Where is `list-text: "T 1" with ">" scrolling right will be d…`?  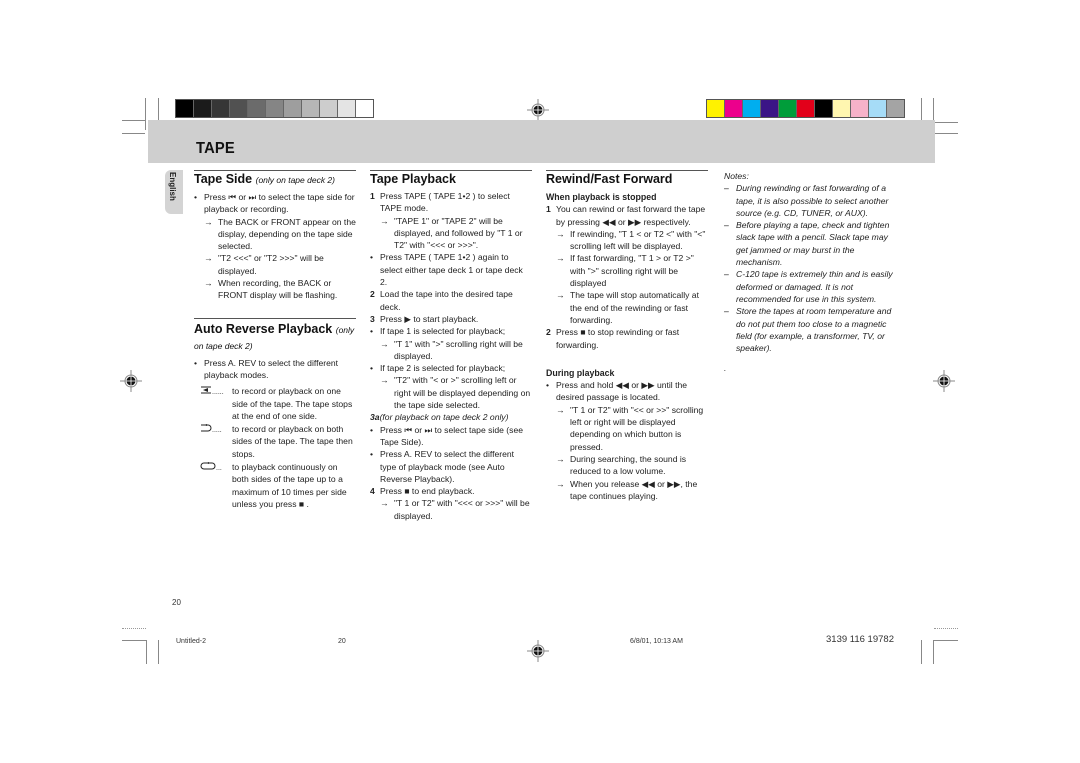 list-text: "T 1" with ">" scrolling right will be d… is located at coordinates (458, 349).